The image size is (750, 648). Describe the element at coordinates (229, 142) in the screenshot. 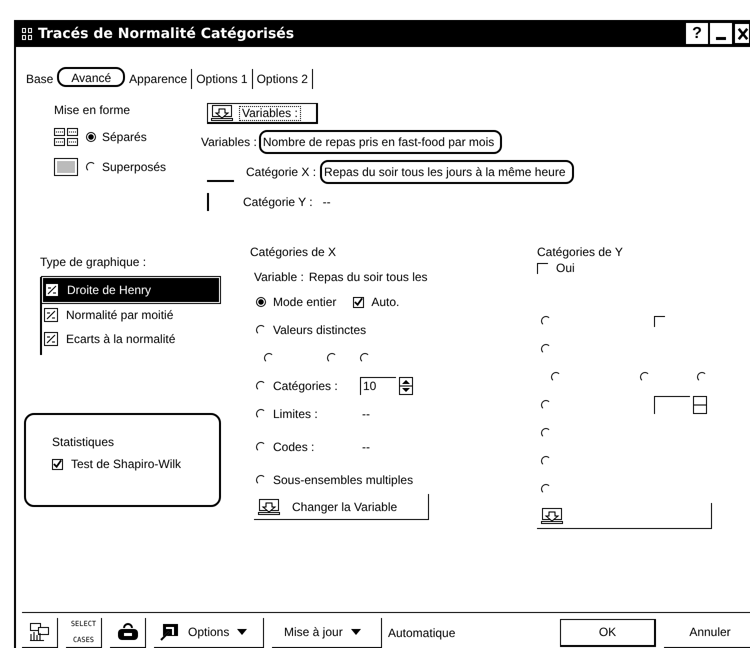

I see `variables-label: Variables :` at that location.